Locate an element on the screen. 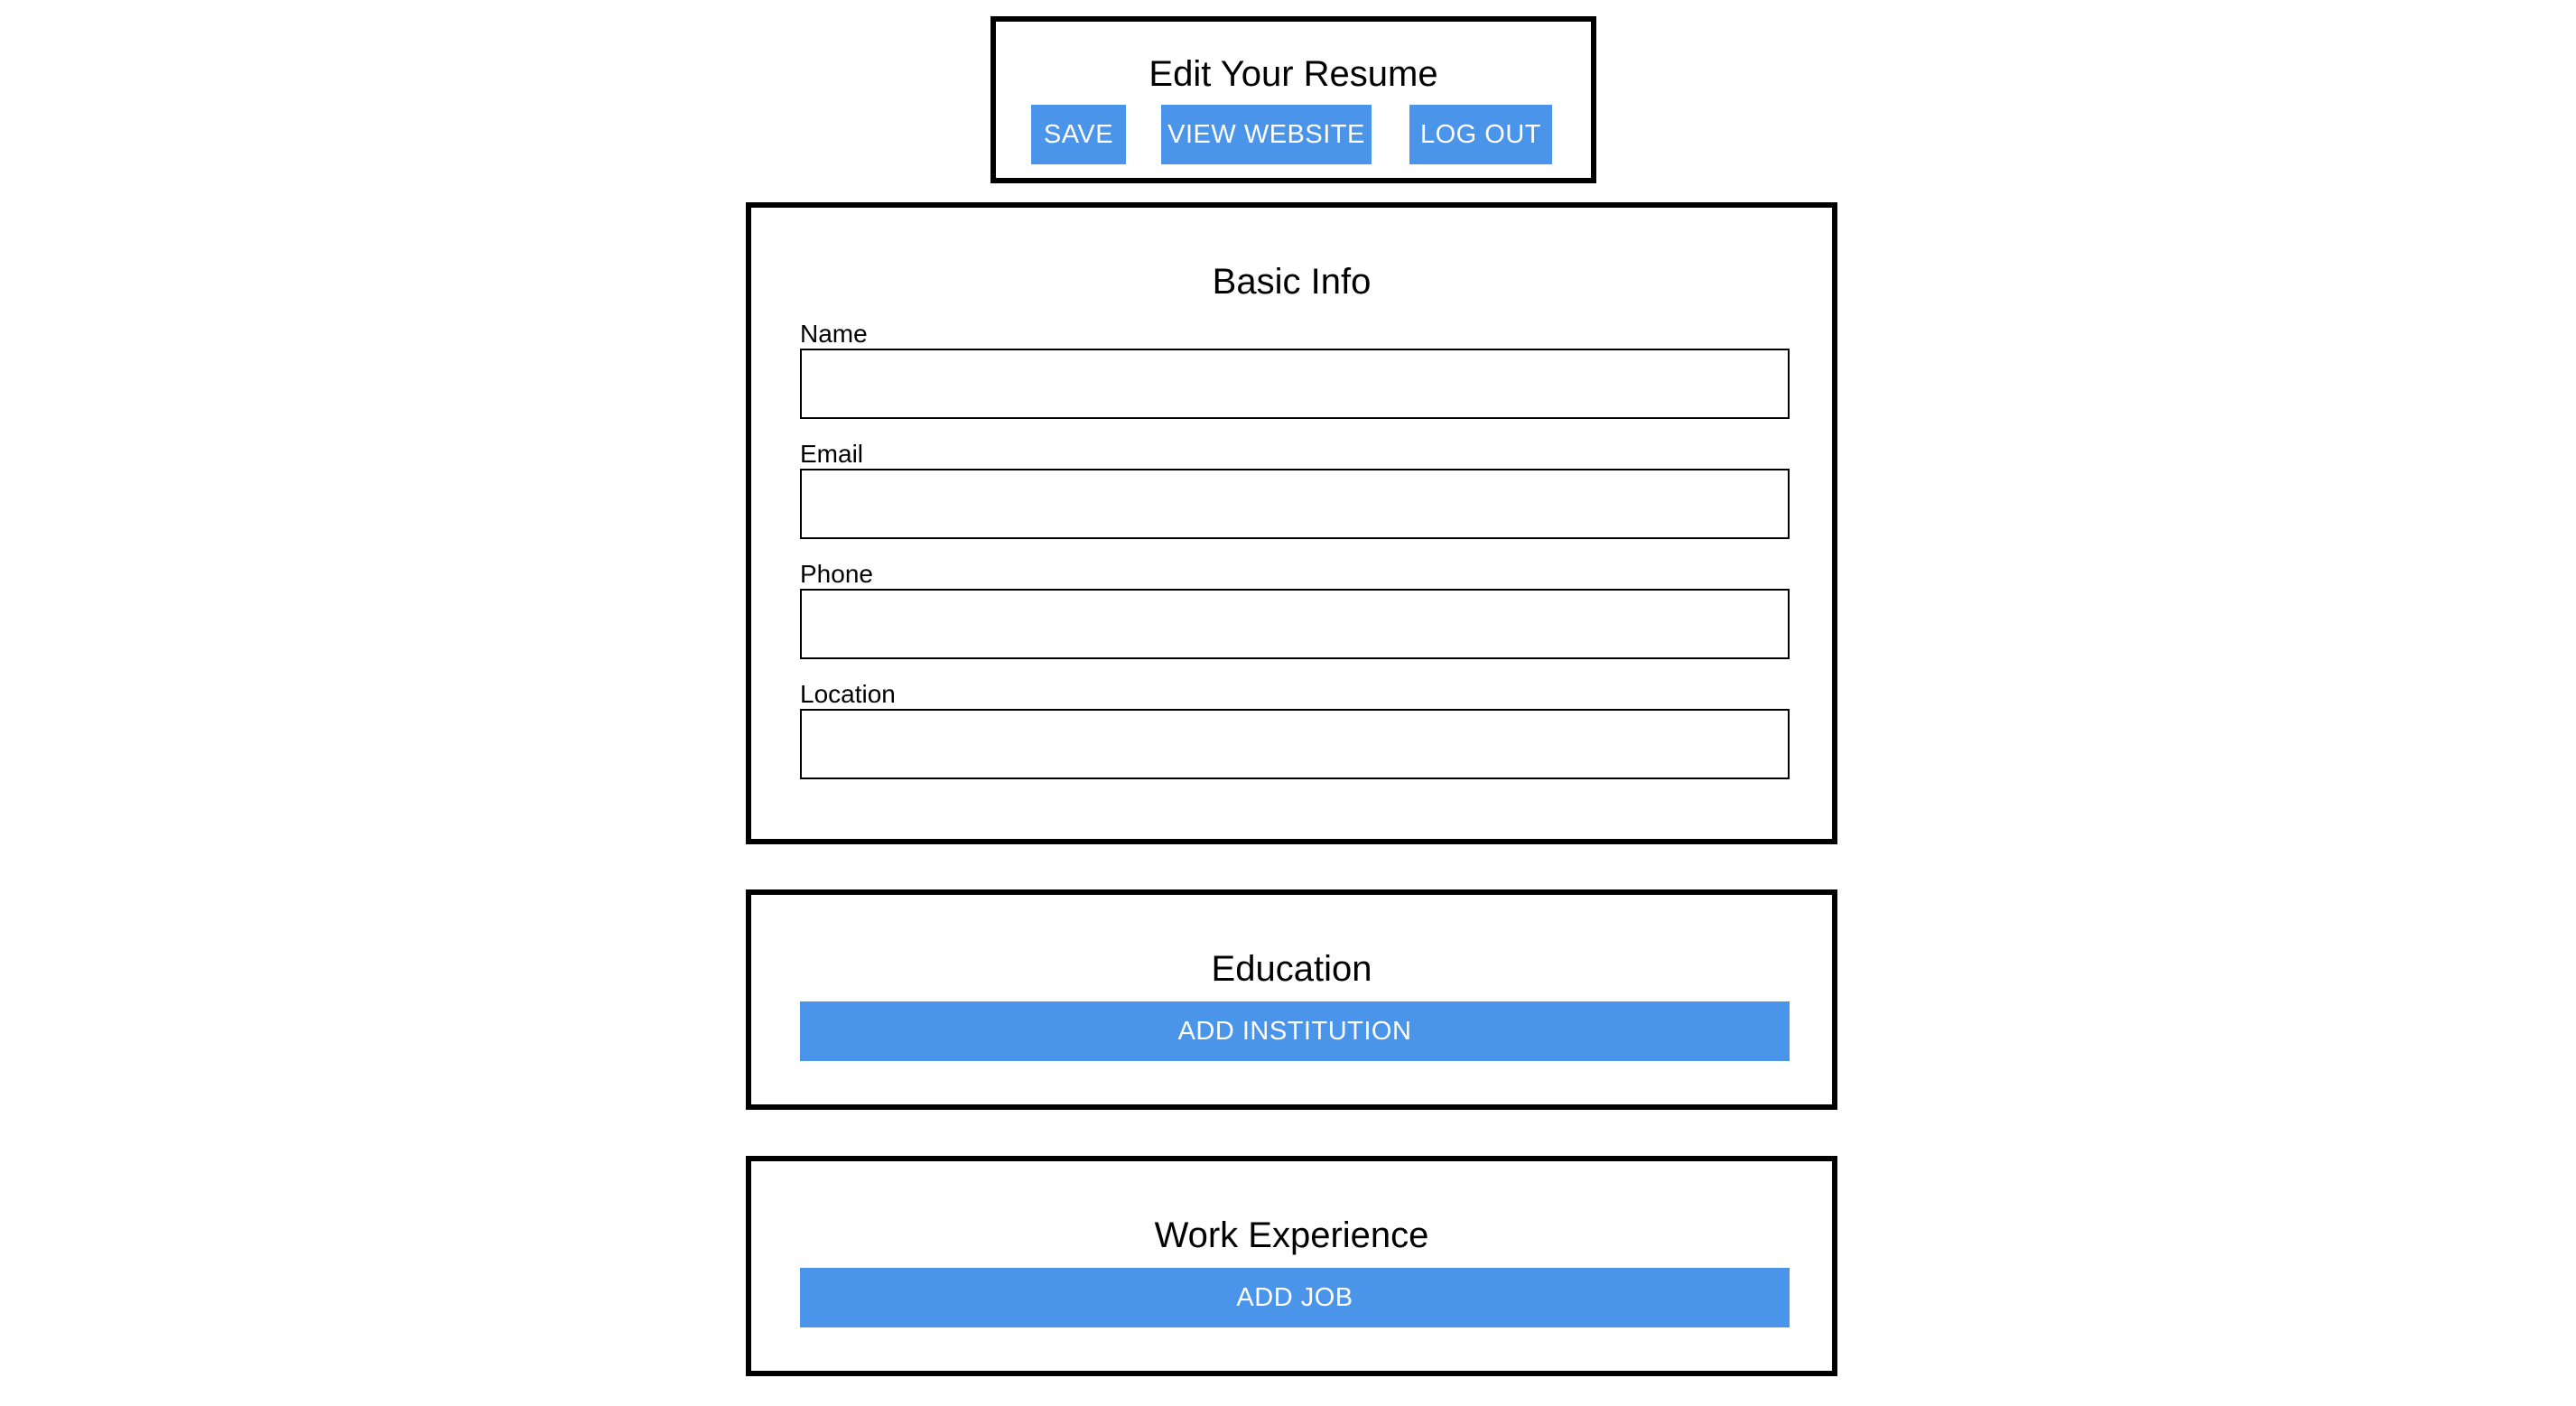 The image size is (2576, 1406). location-label: Location is located at coordinates (848, 694).